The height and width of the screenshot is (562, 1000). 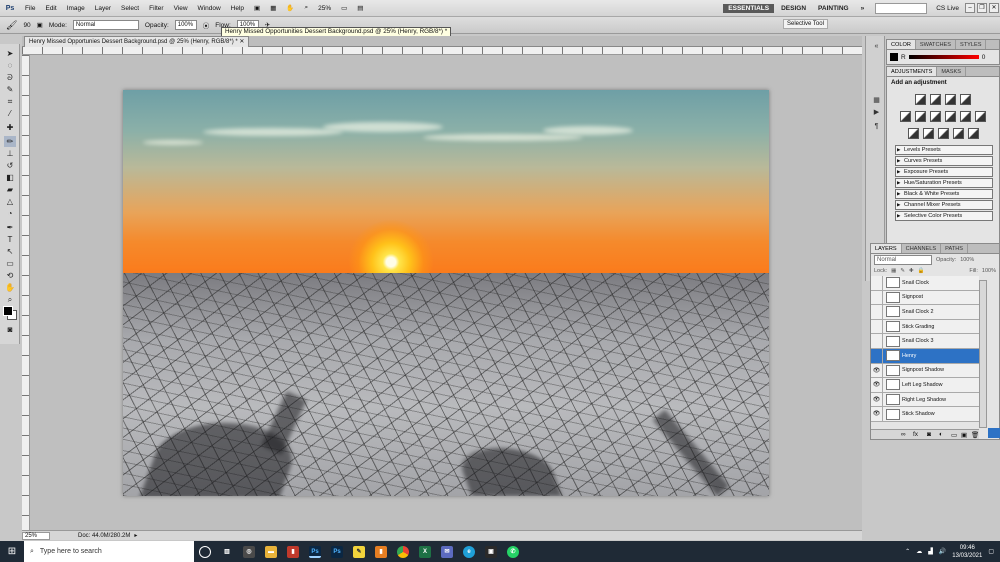 I want to click on chrome-icon, so click(x=403, y=551).